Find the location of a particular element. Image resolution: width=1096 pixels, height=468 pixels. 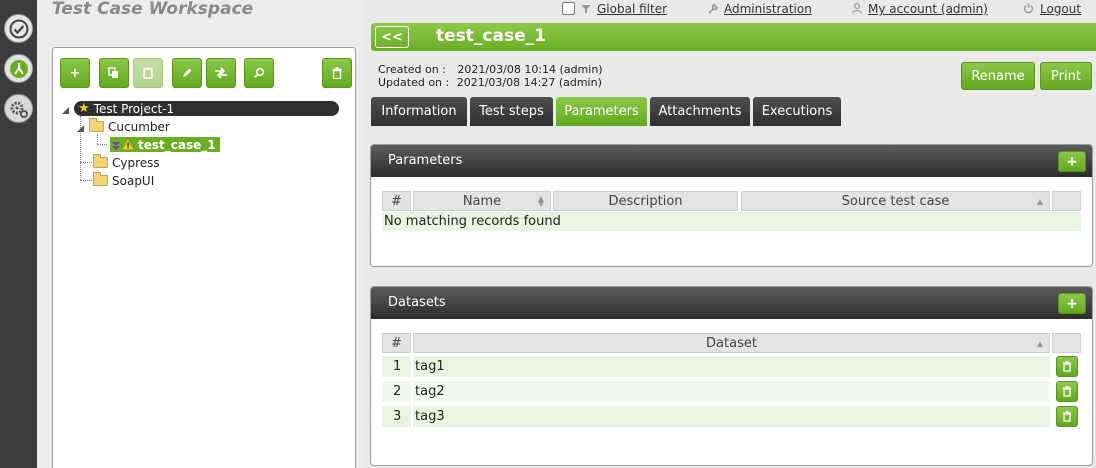

datasets-col-num: # is located at coordinates (396, 343).